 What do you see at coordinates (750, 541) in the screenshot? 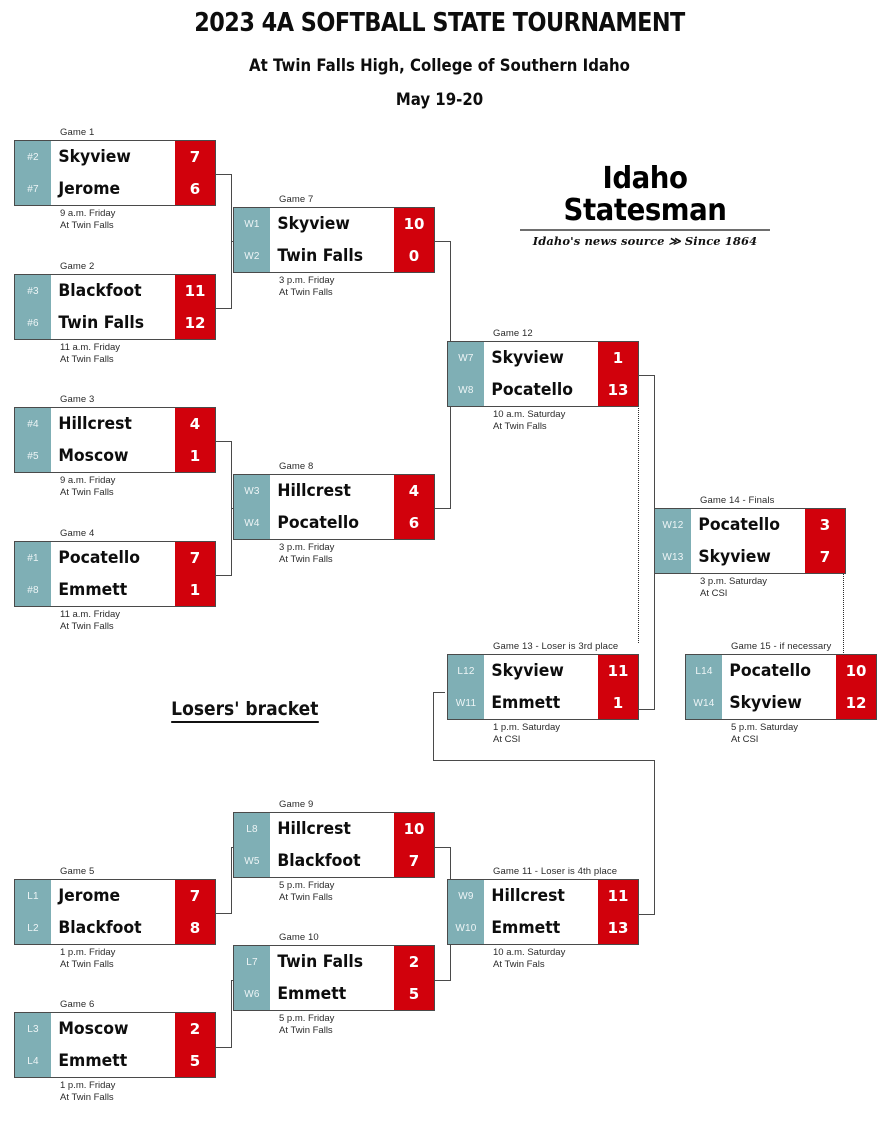
I see `game-box: W12 W13 Pocatello Skyview 3 7` at bounding box center [750, 541].